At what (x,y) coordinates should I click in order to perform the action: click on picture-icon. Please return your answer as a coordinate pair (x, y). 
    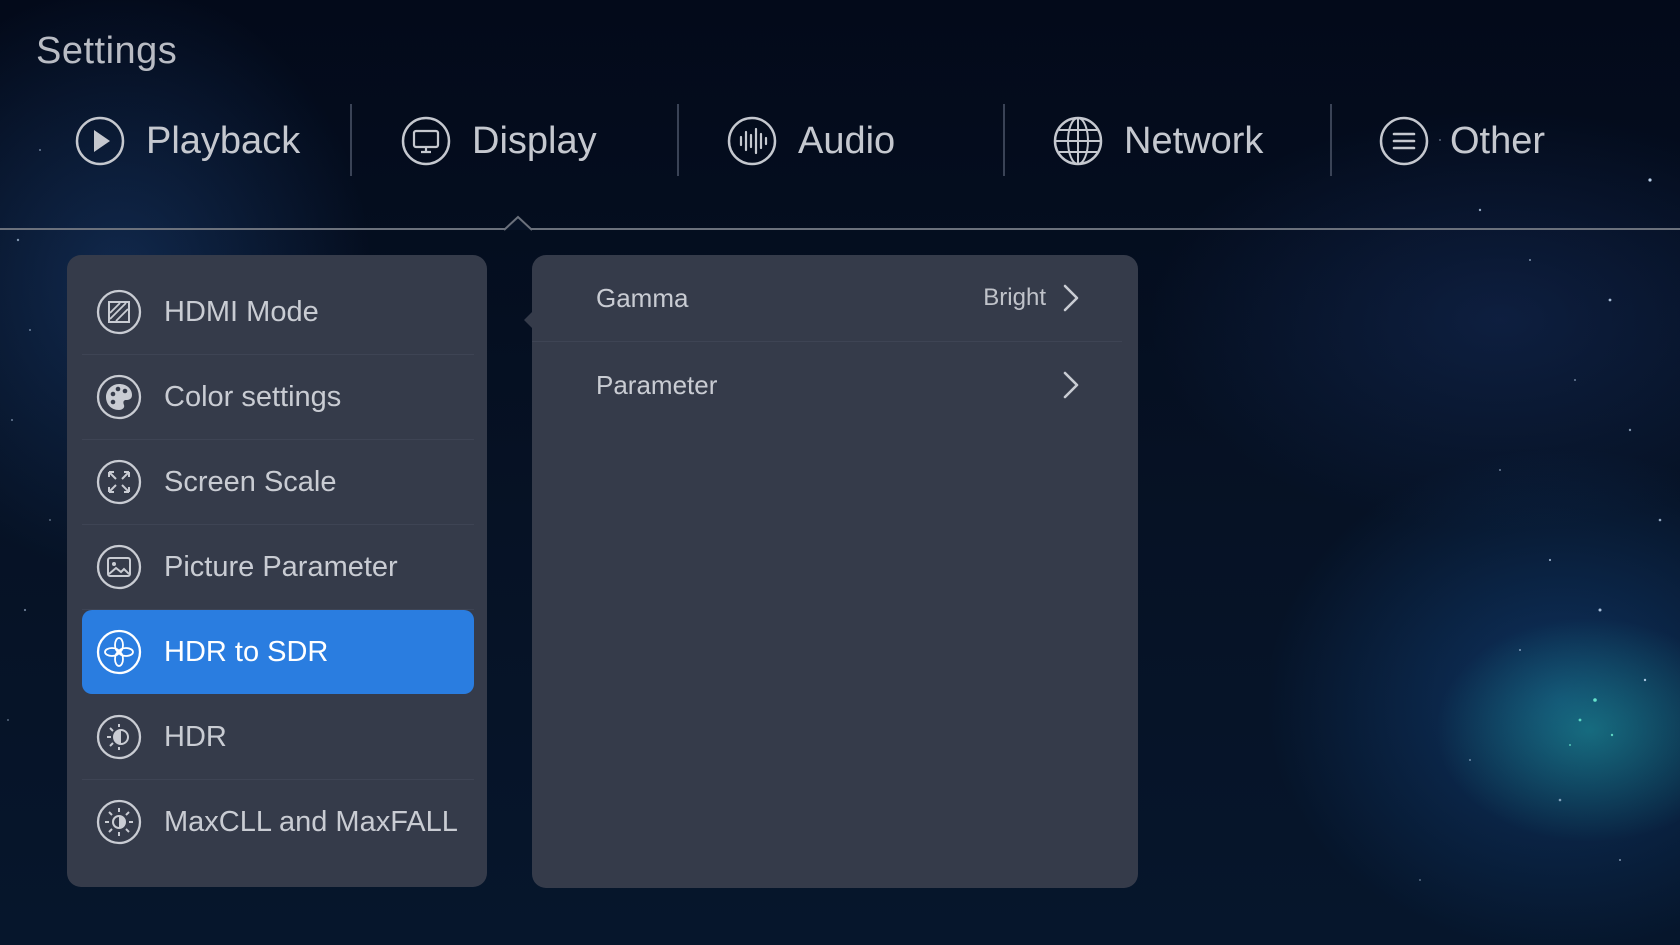
    Looking at the image, I should click on (119, 567).